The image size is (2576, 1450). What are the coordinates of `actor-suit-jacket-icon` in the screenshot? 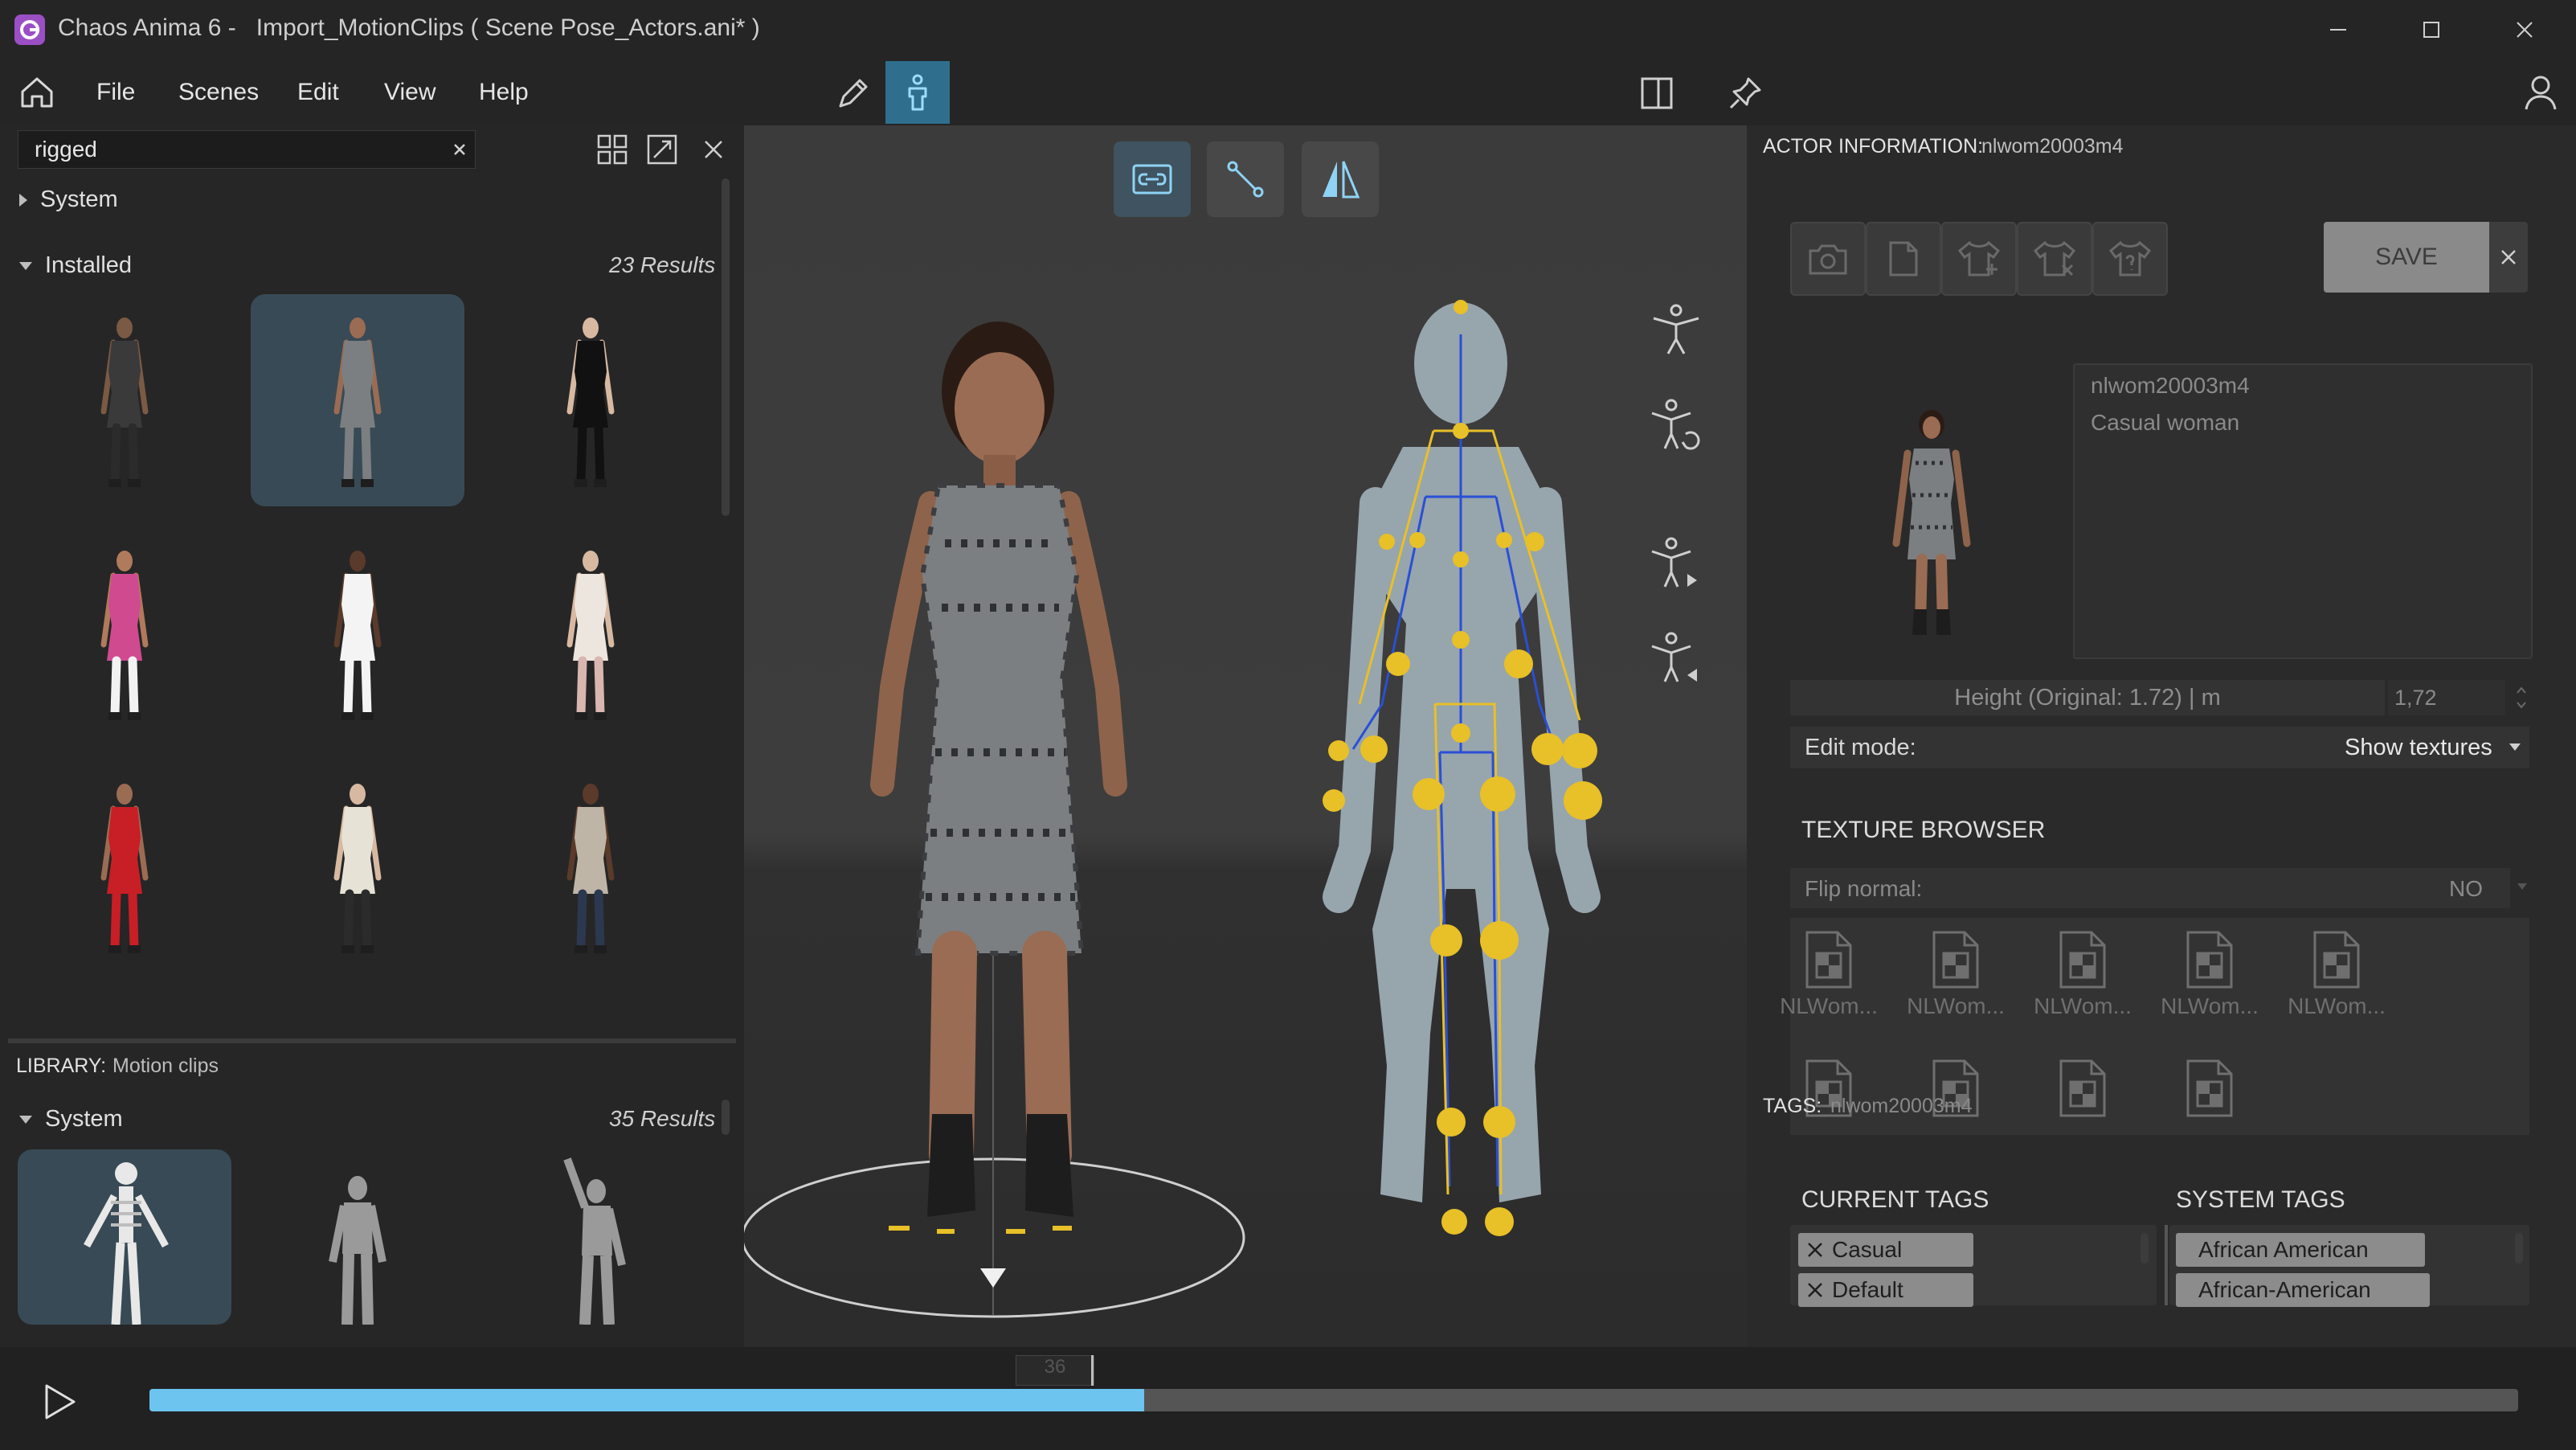 It's located at (590, 868).